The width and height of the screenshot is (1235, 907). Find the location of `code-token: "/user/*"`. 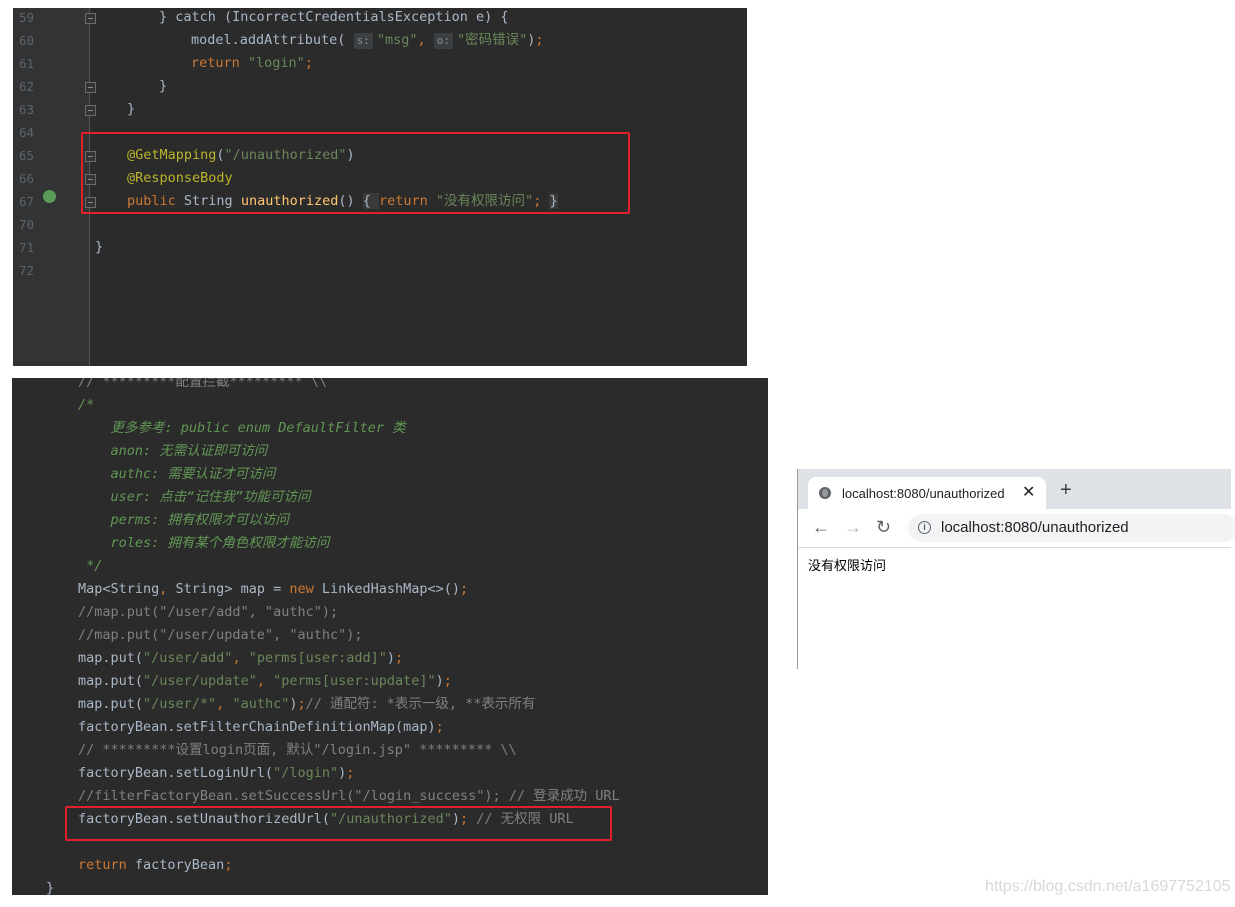

code-token: "/user/*" is located at coordinates (180, 704).